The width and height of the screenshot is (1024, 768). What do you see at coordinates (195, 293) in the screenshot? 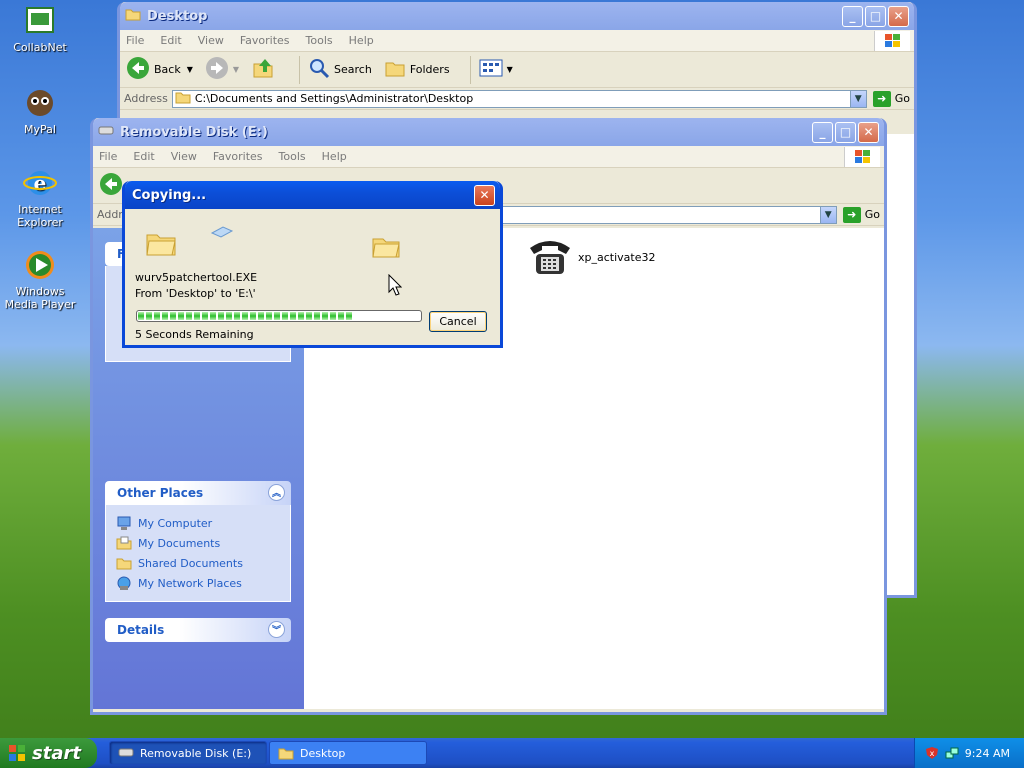
I see `copy-from-to: From 'Desktop' to 'E:\'` at bounding box center [195, 293].